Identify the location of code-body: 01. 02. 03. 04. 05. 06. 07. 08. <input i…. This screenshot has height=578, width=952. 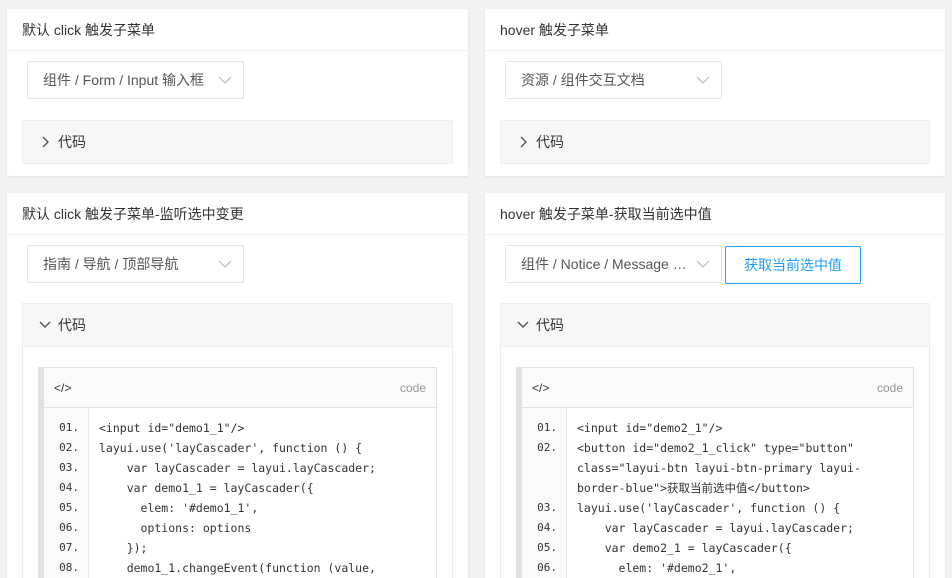
(240, 493).